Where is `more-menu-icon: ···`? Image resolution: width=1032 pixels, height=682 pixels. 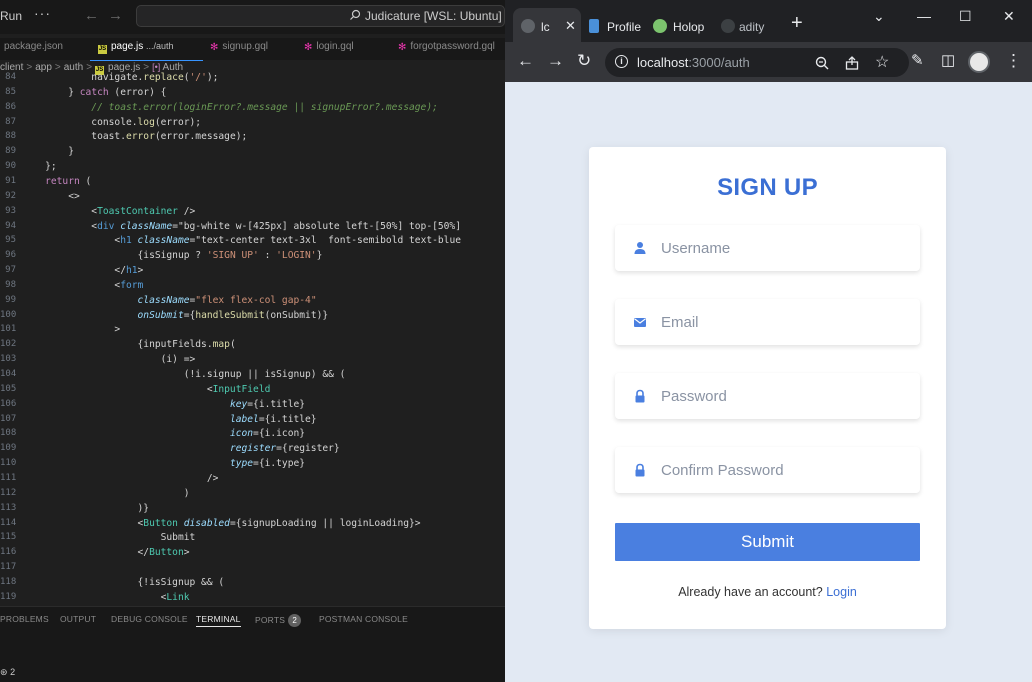 more-menu-icon: ··· is located at coordinates (42, 13).